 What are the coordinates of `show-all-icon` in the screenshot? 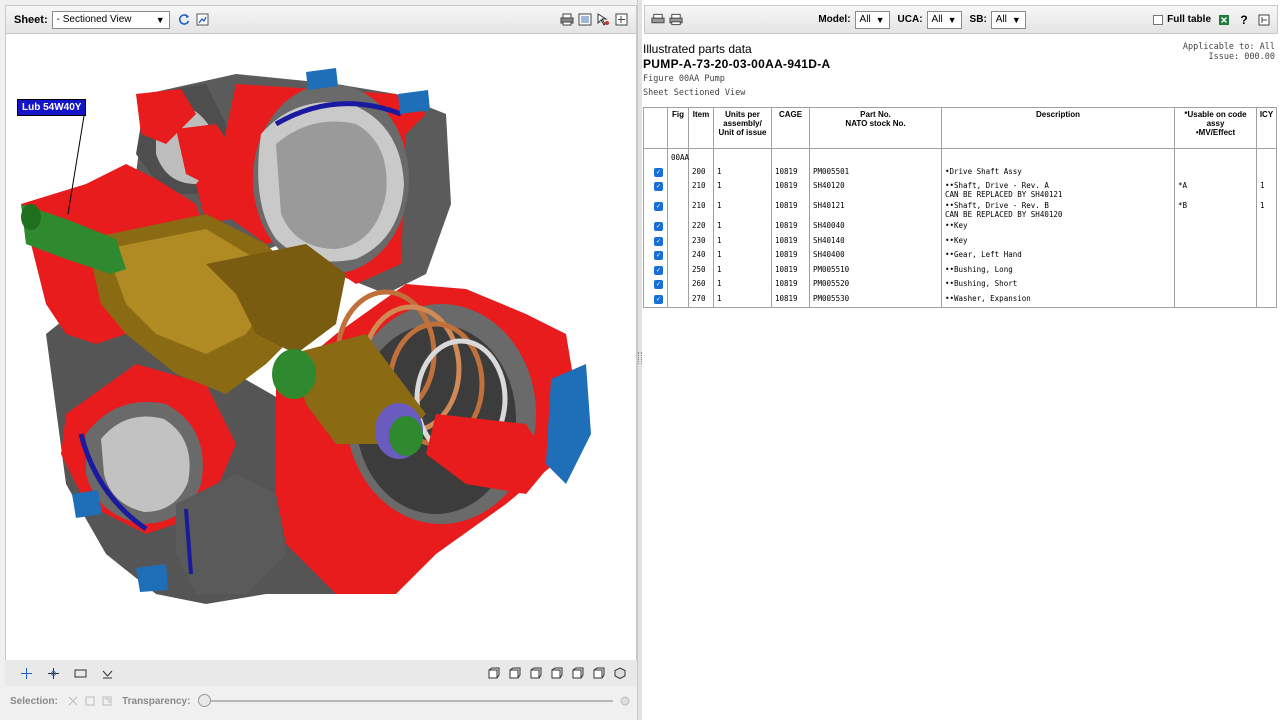 It's located at (107, 701).